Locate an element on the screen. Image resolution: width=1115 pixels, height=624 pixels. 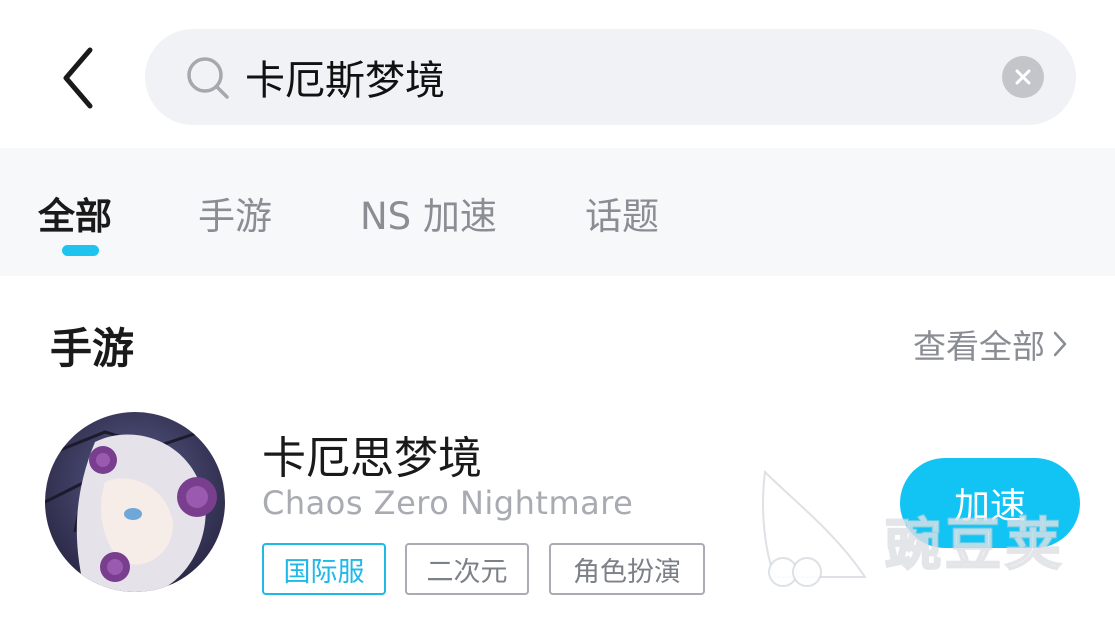
view-all-label: 查看全部 is located at coordinates (979, 346).